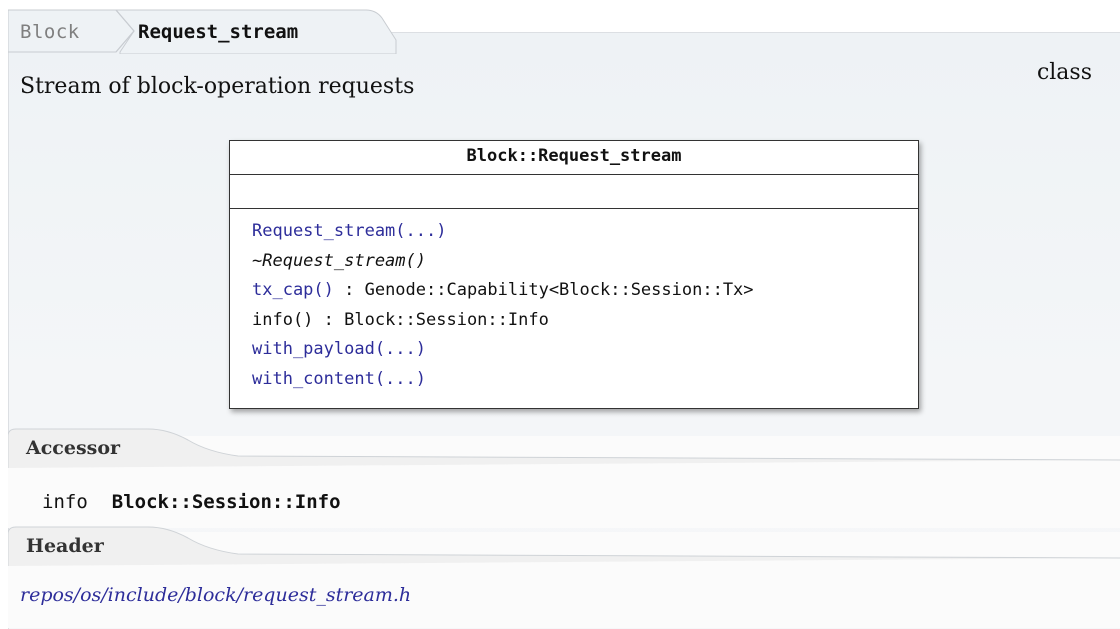  I want to click on uml-operation-name: ~Request_stream(), so click(339, 260).